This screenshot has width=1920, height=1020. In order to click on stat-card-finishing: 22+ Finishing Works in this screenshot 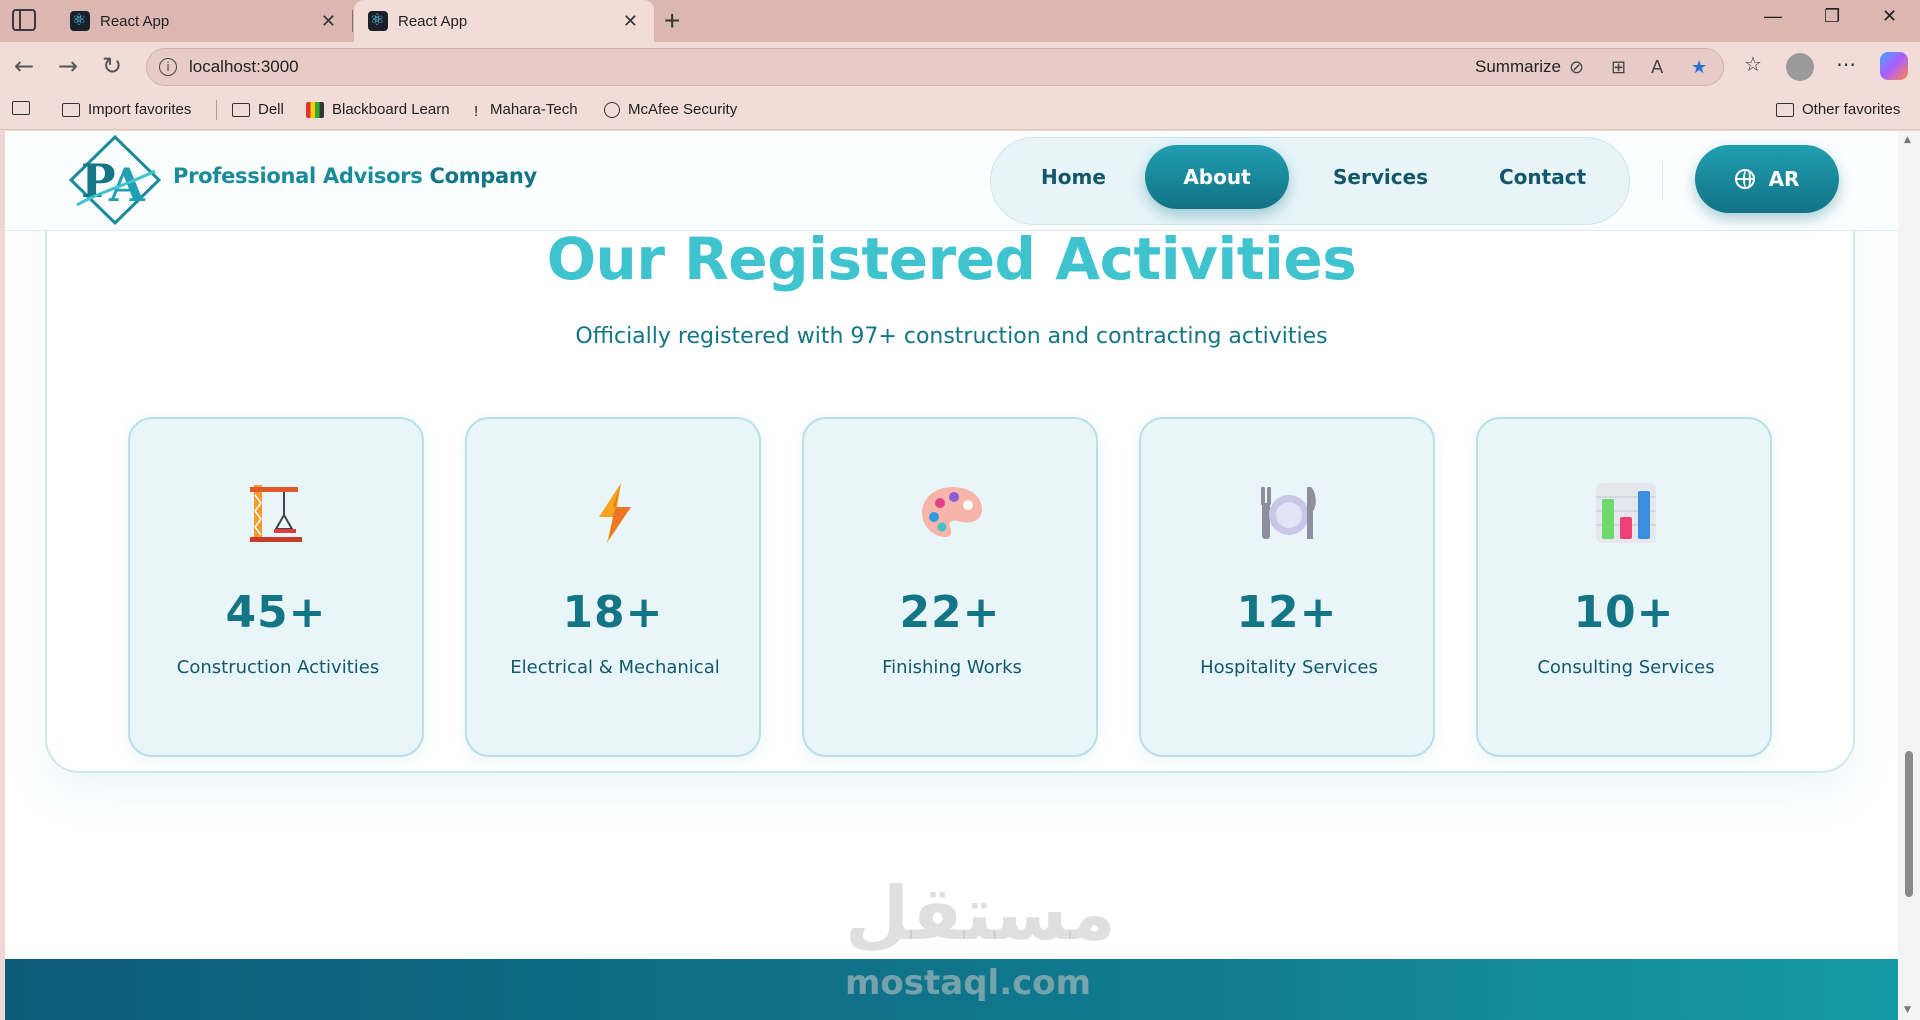, I will do `click(950, 587)`.